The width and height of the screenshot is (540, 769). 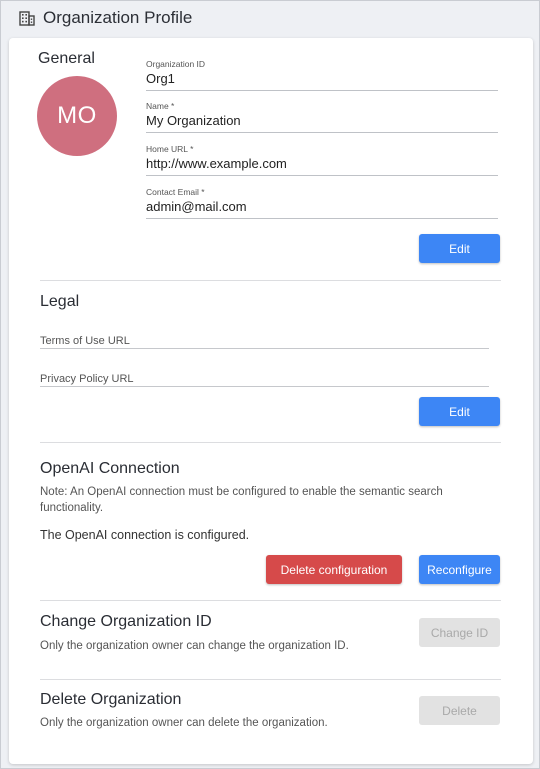 I want to click on building-icon, so click(x=27, y=18).